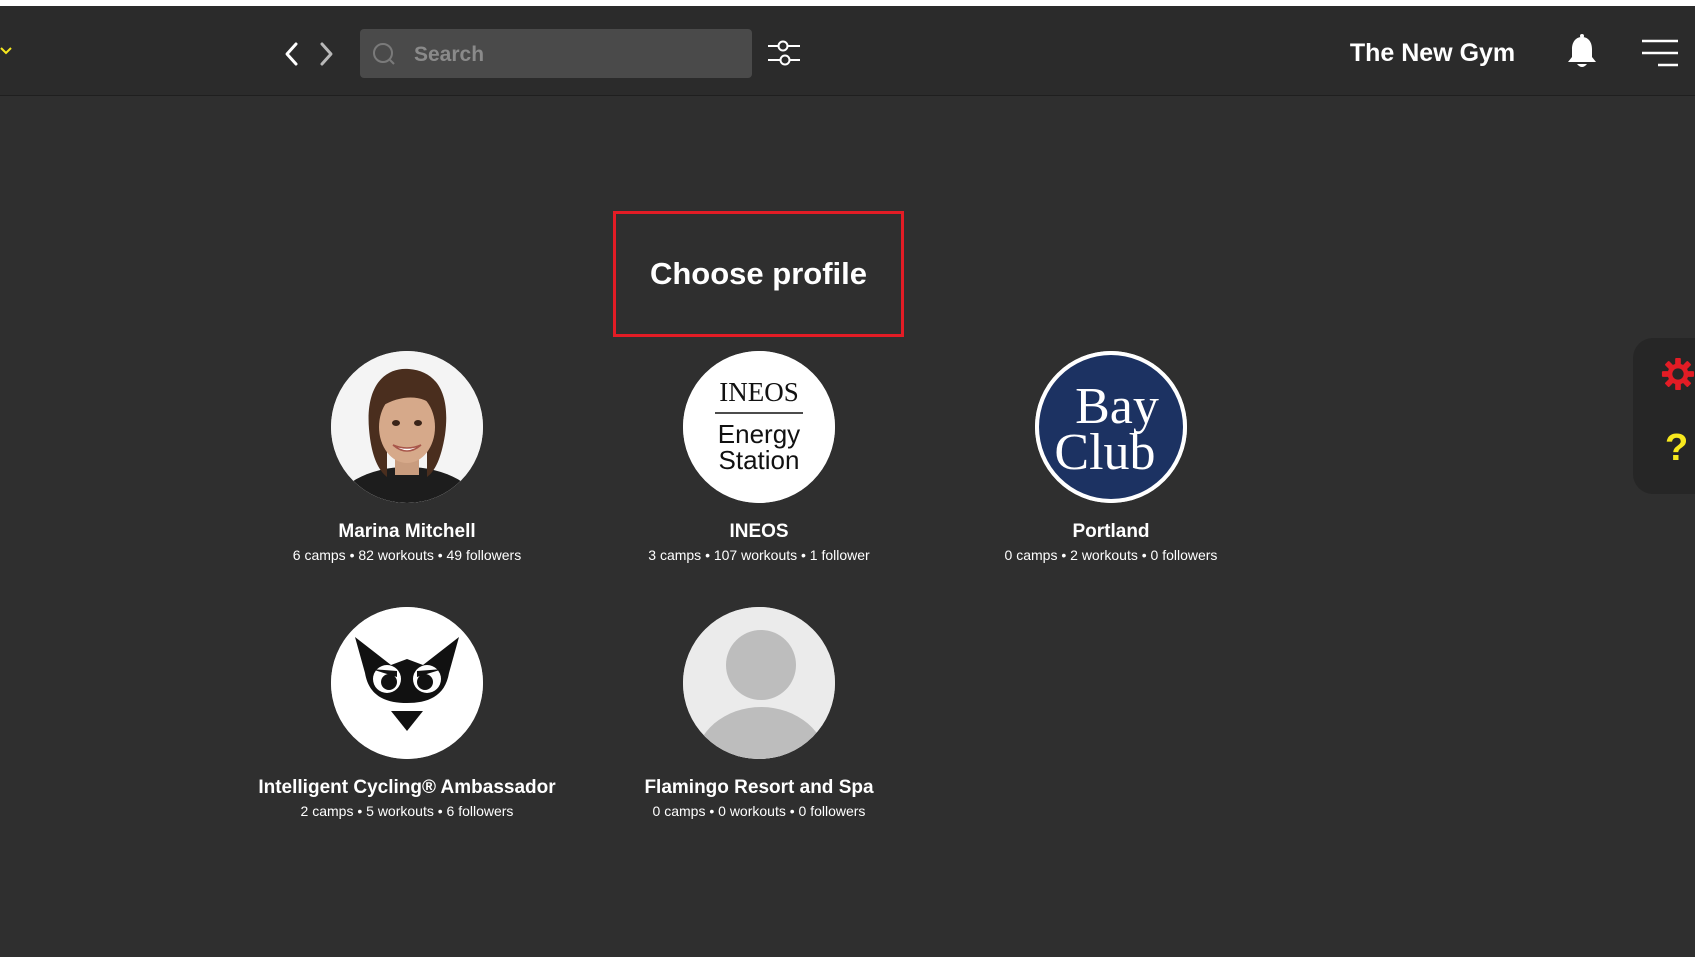 The width and height of the screenshot is (1695, 957). Describe the element at coordinates (7, 51) in the screenshot. I see `chevron-down-icon` at that location.